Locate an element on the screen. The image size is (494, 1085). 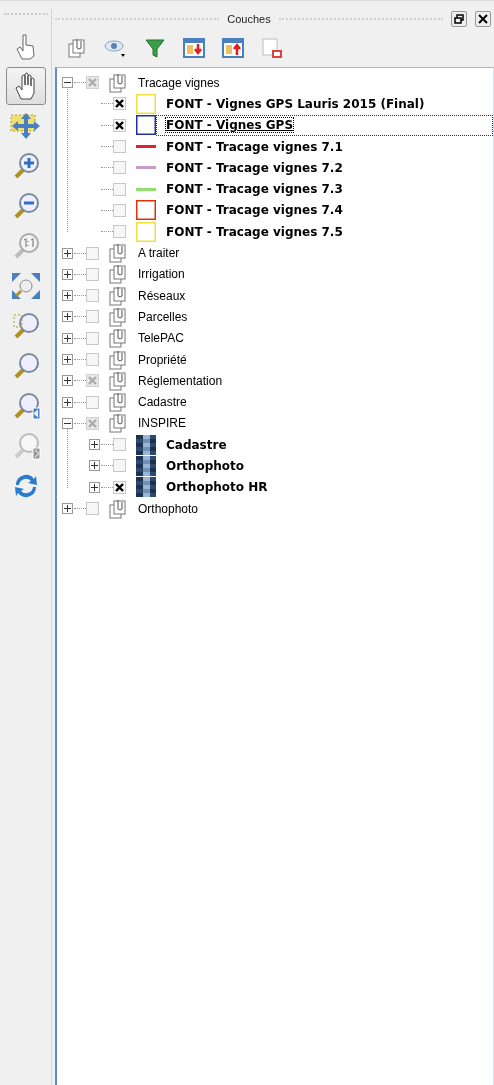
layer-row: FONT - Tracage vignes 7.5 is located at coordinates (324, 232).